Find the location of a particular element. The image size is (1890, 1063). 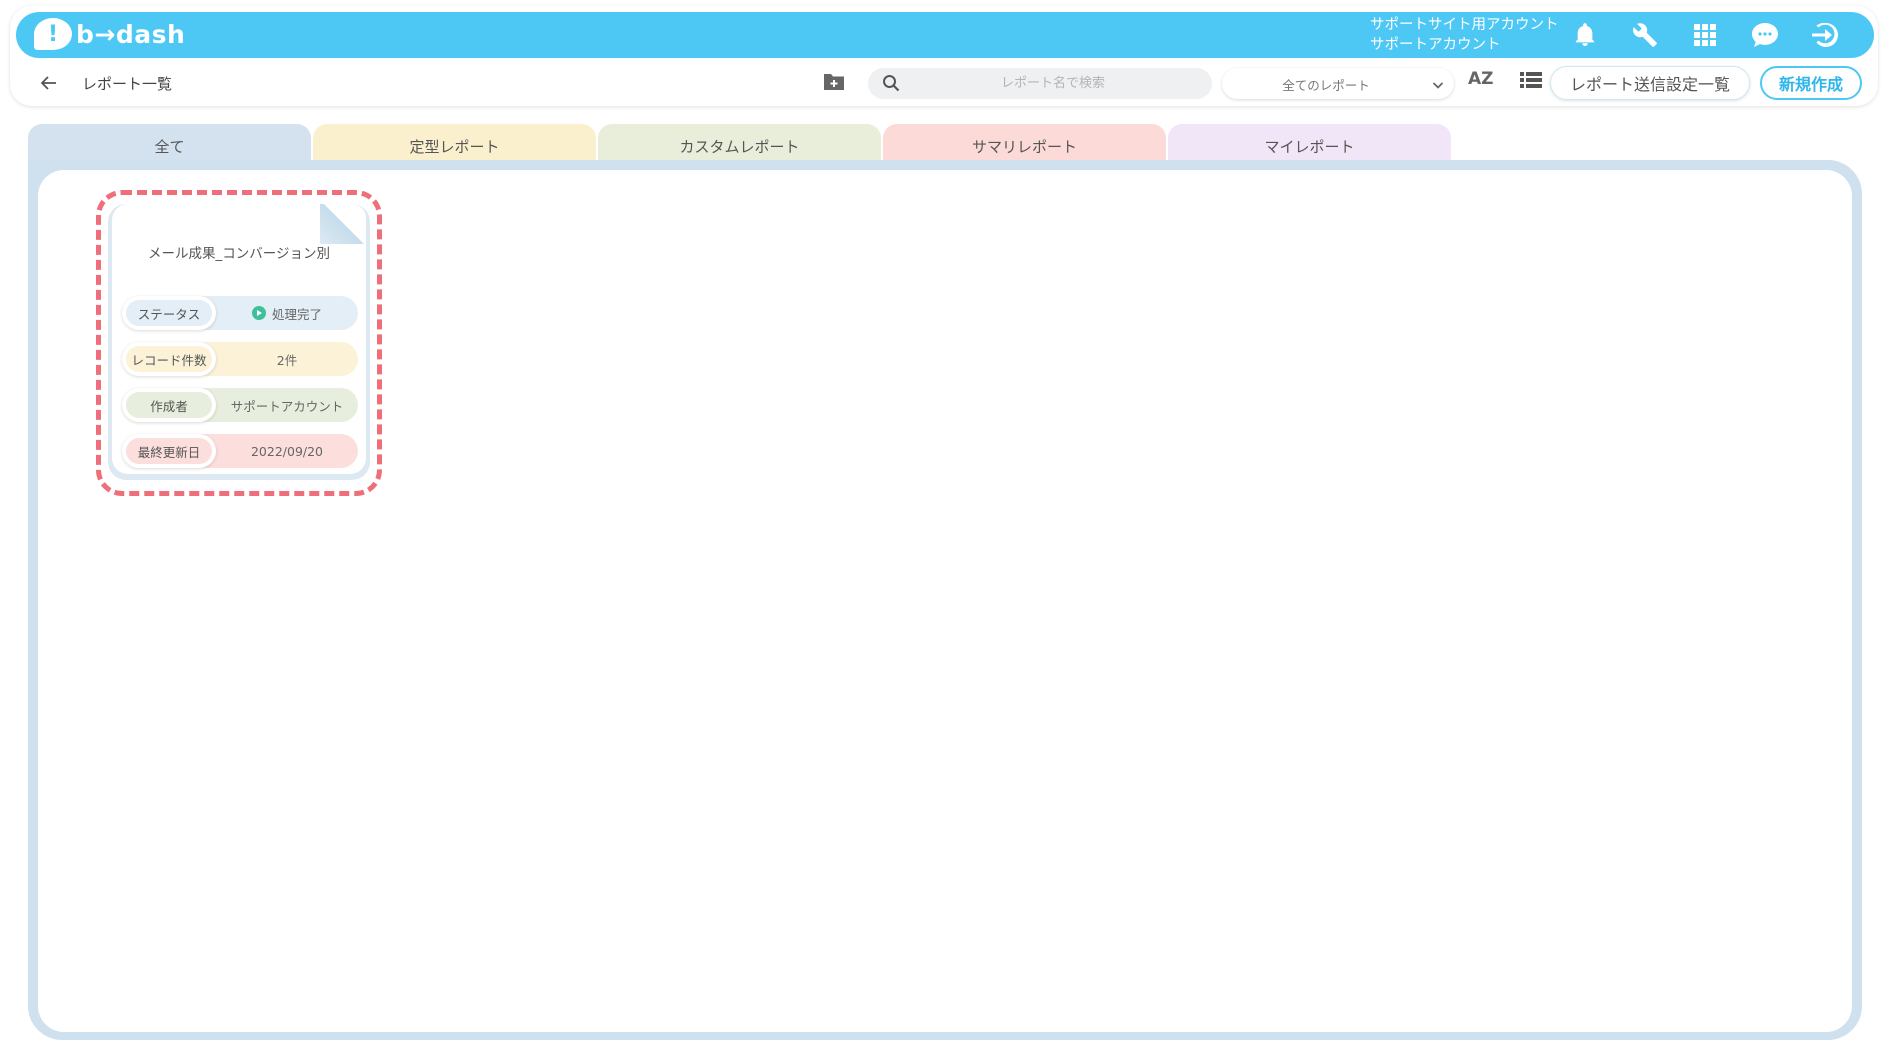

bell-icon is located at coordinates (1585, 35).